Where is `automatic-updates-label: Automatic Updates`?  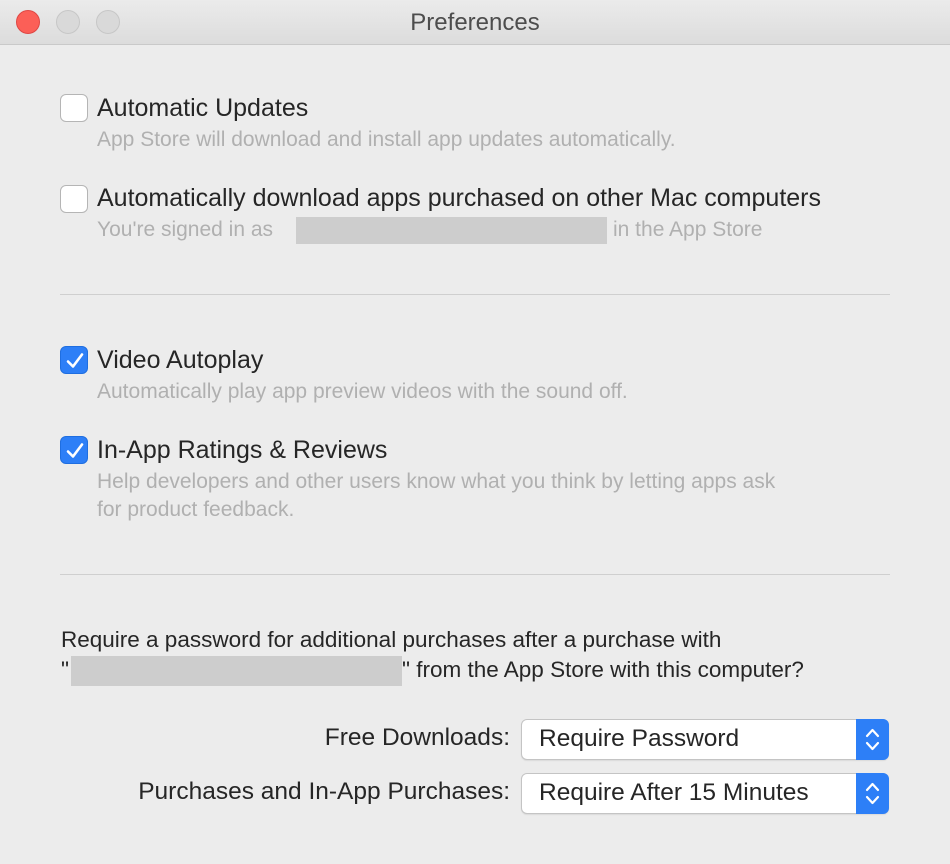 automatic-updates-label: Automatic Updates is located at coordinates (202, 108).